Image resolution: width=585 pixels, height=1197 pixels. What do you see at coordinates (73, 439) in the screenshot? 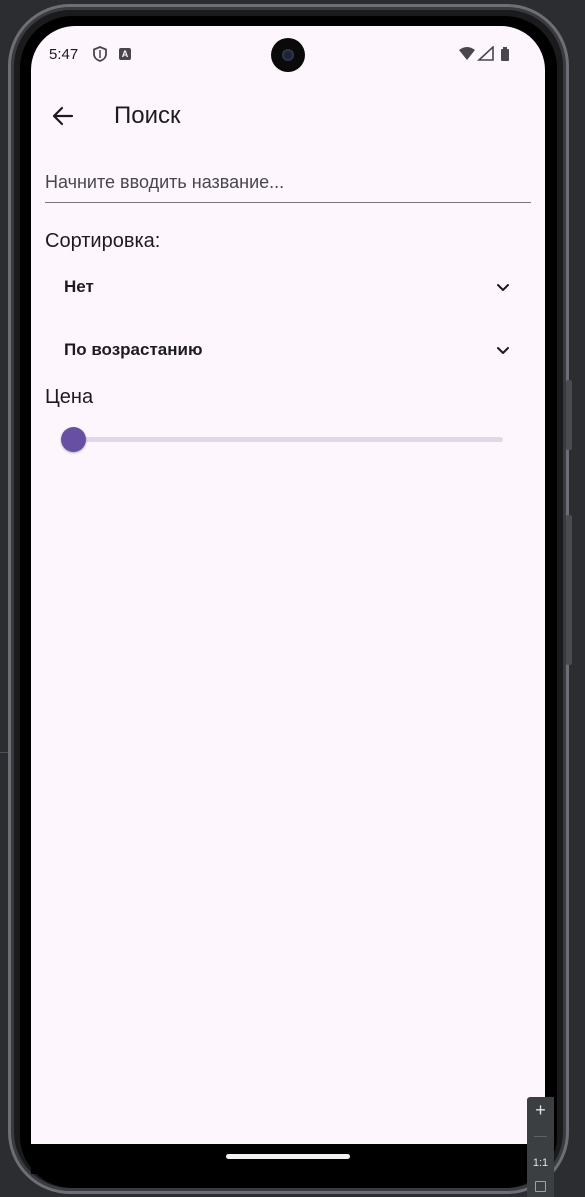
I see `slider-thumb` at bounding box center [73, 439].